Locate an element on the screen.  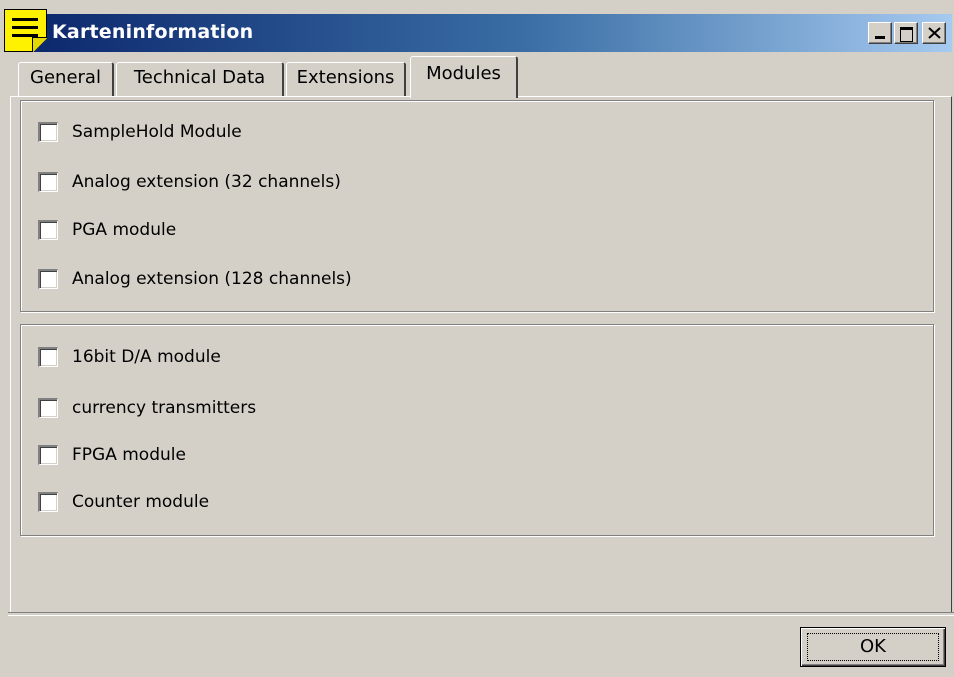
pga-label: PGA module is located at coordinates (124, 230).